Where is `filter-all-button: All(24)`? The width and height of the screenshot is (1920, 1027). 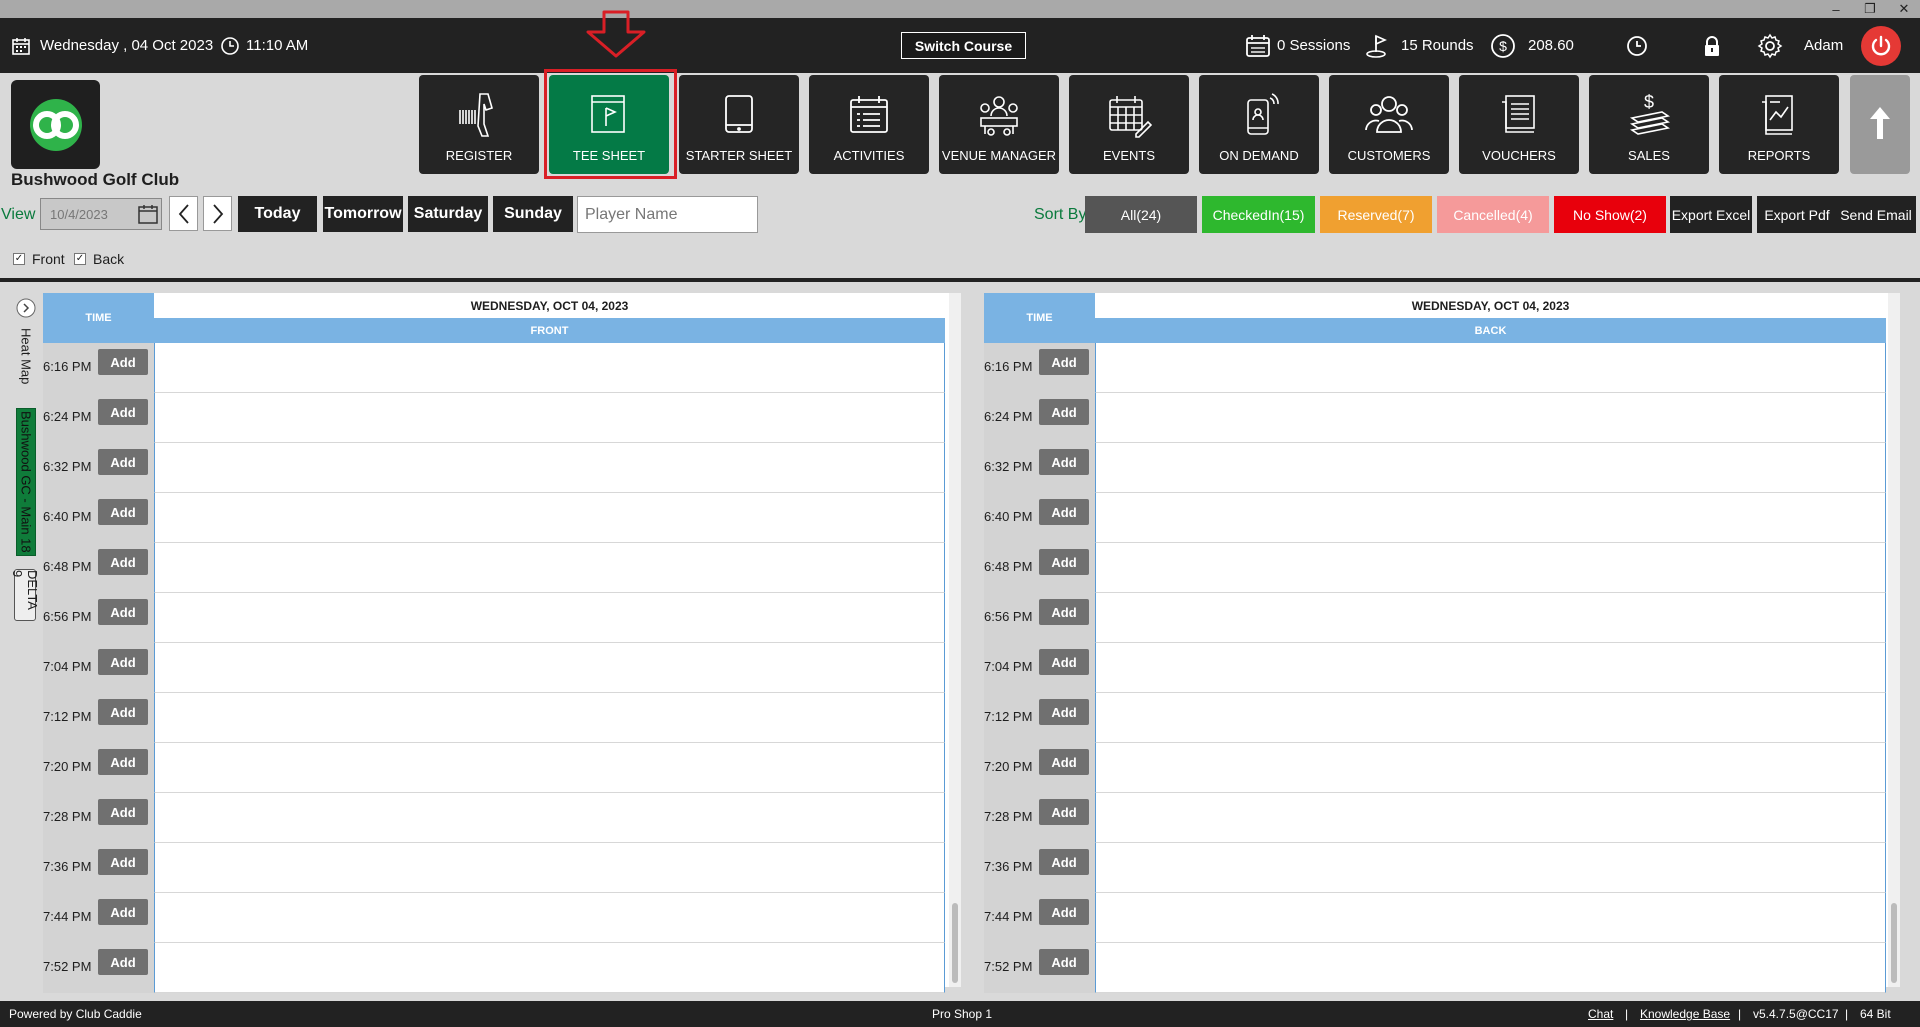
filter-all-button: All(24) is located at coordinates (1141, 214).